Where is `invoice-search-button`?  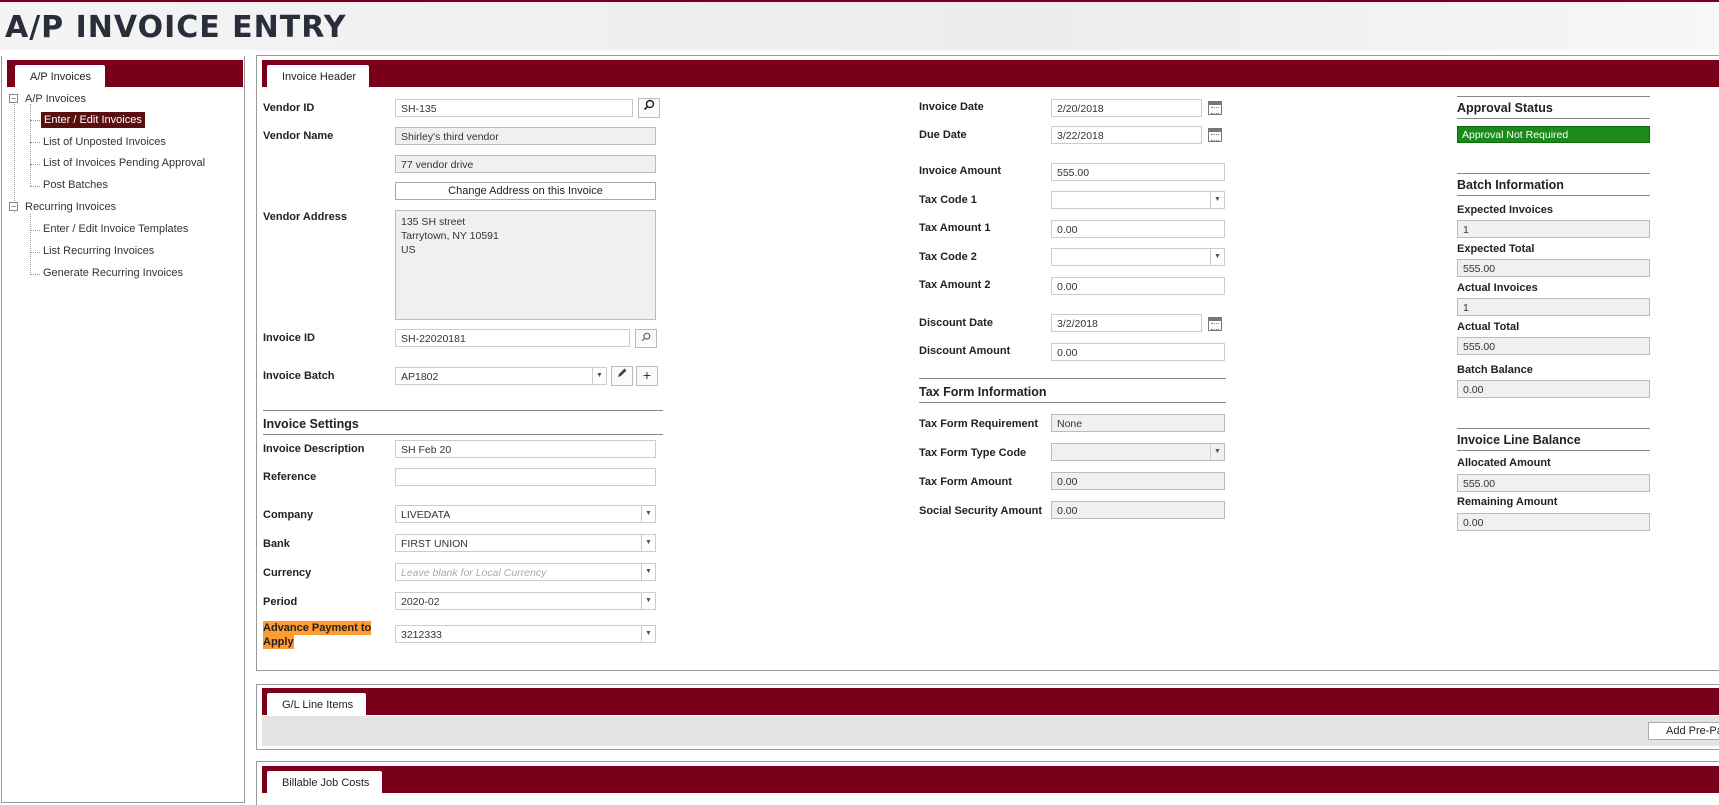
invoice-search-button is located at coordinates (646, 338).